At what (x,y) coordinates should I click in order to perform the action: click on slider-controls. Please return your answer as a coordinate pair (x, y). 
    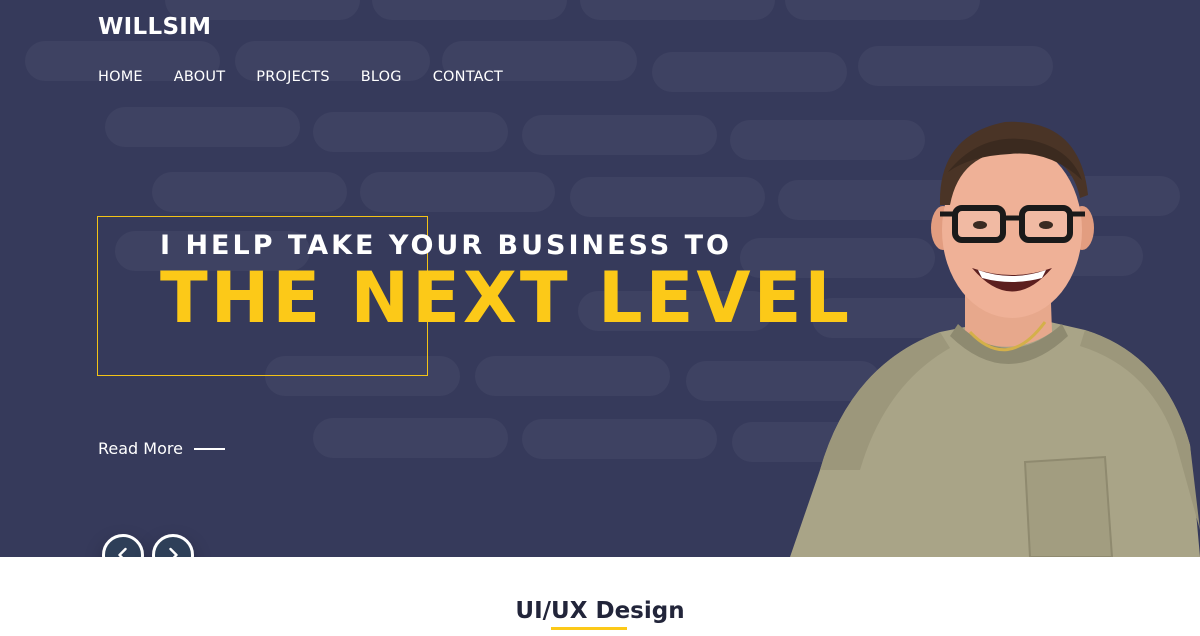
    Looking at the image, I should click on (148, 545).